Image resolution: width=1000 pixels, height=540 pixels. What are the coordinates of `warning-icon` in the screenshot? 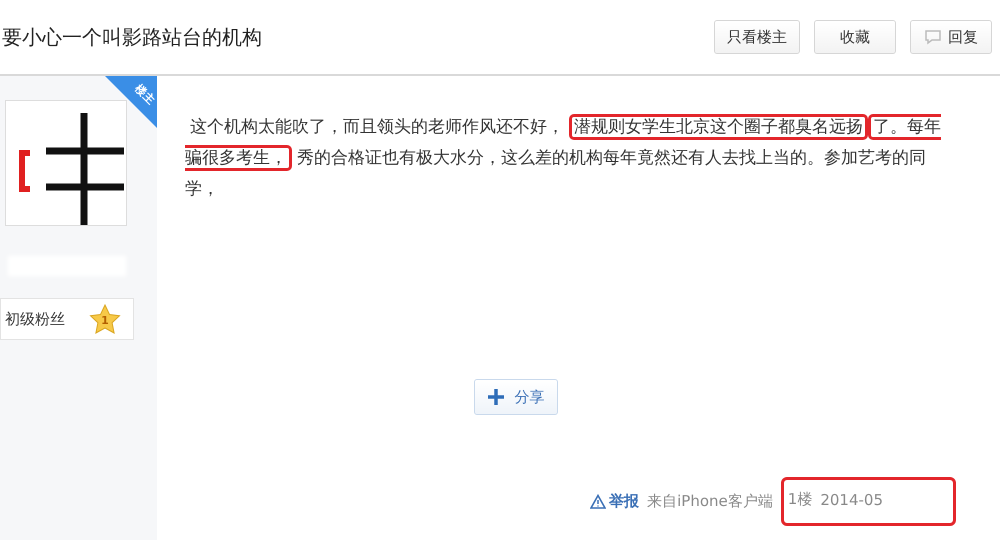 It's located at (598, 501).